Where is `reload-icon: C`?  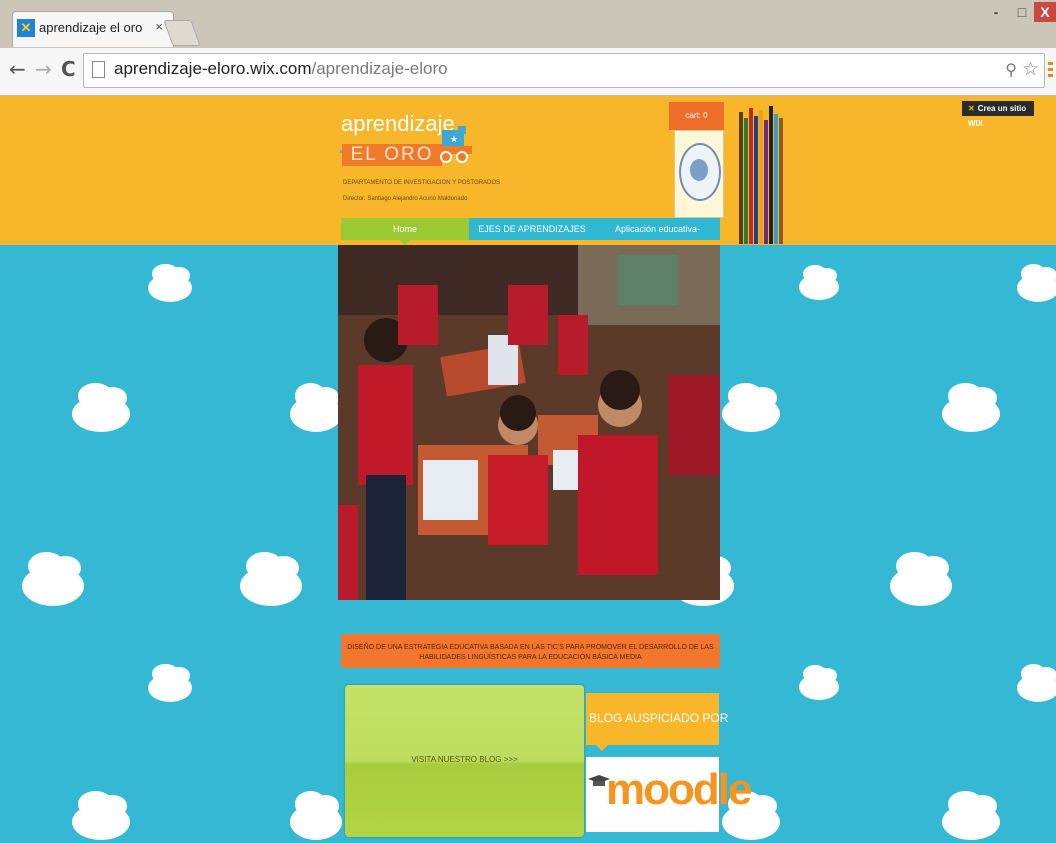
reload-icon: C is located at coordinates (68, 69).